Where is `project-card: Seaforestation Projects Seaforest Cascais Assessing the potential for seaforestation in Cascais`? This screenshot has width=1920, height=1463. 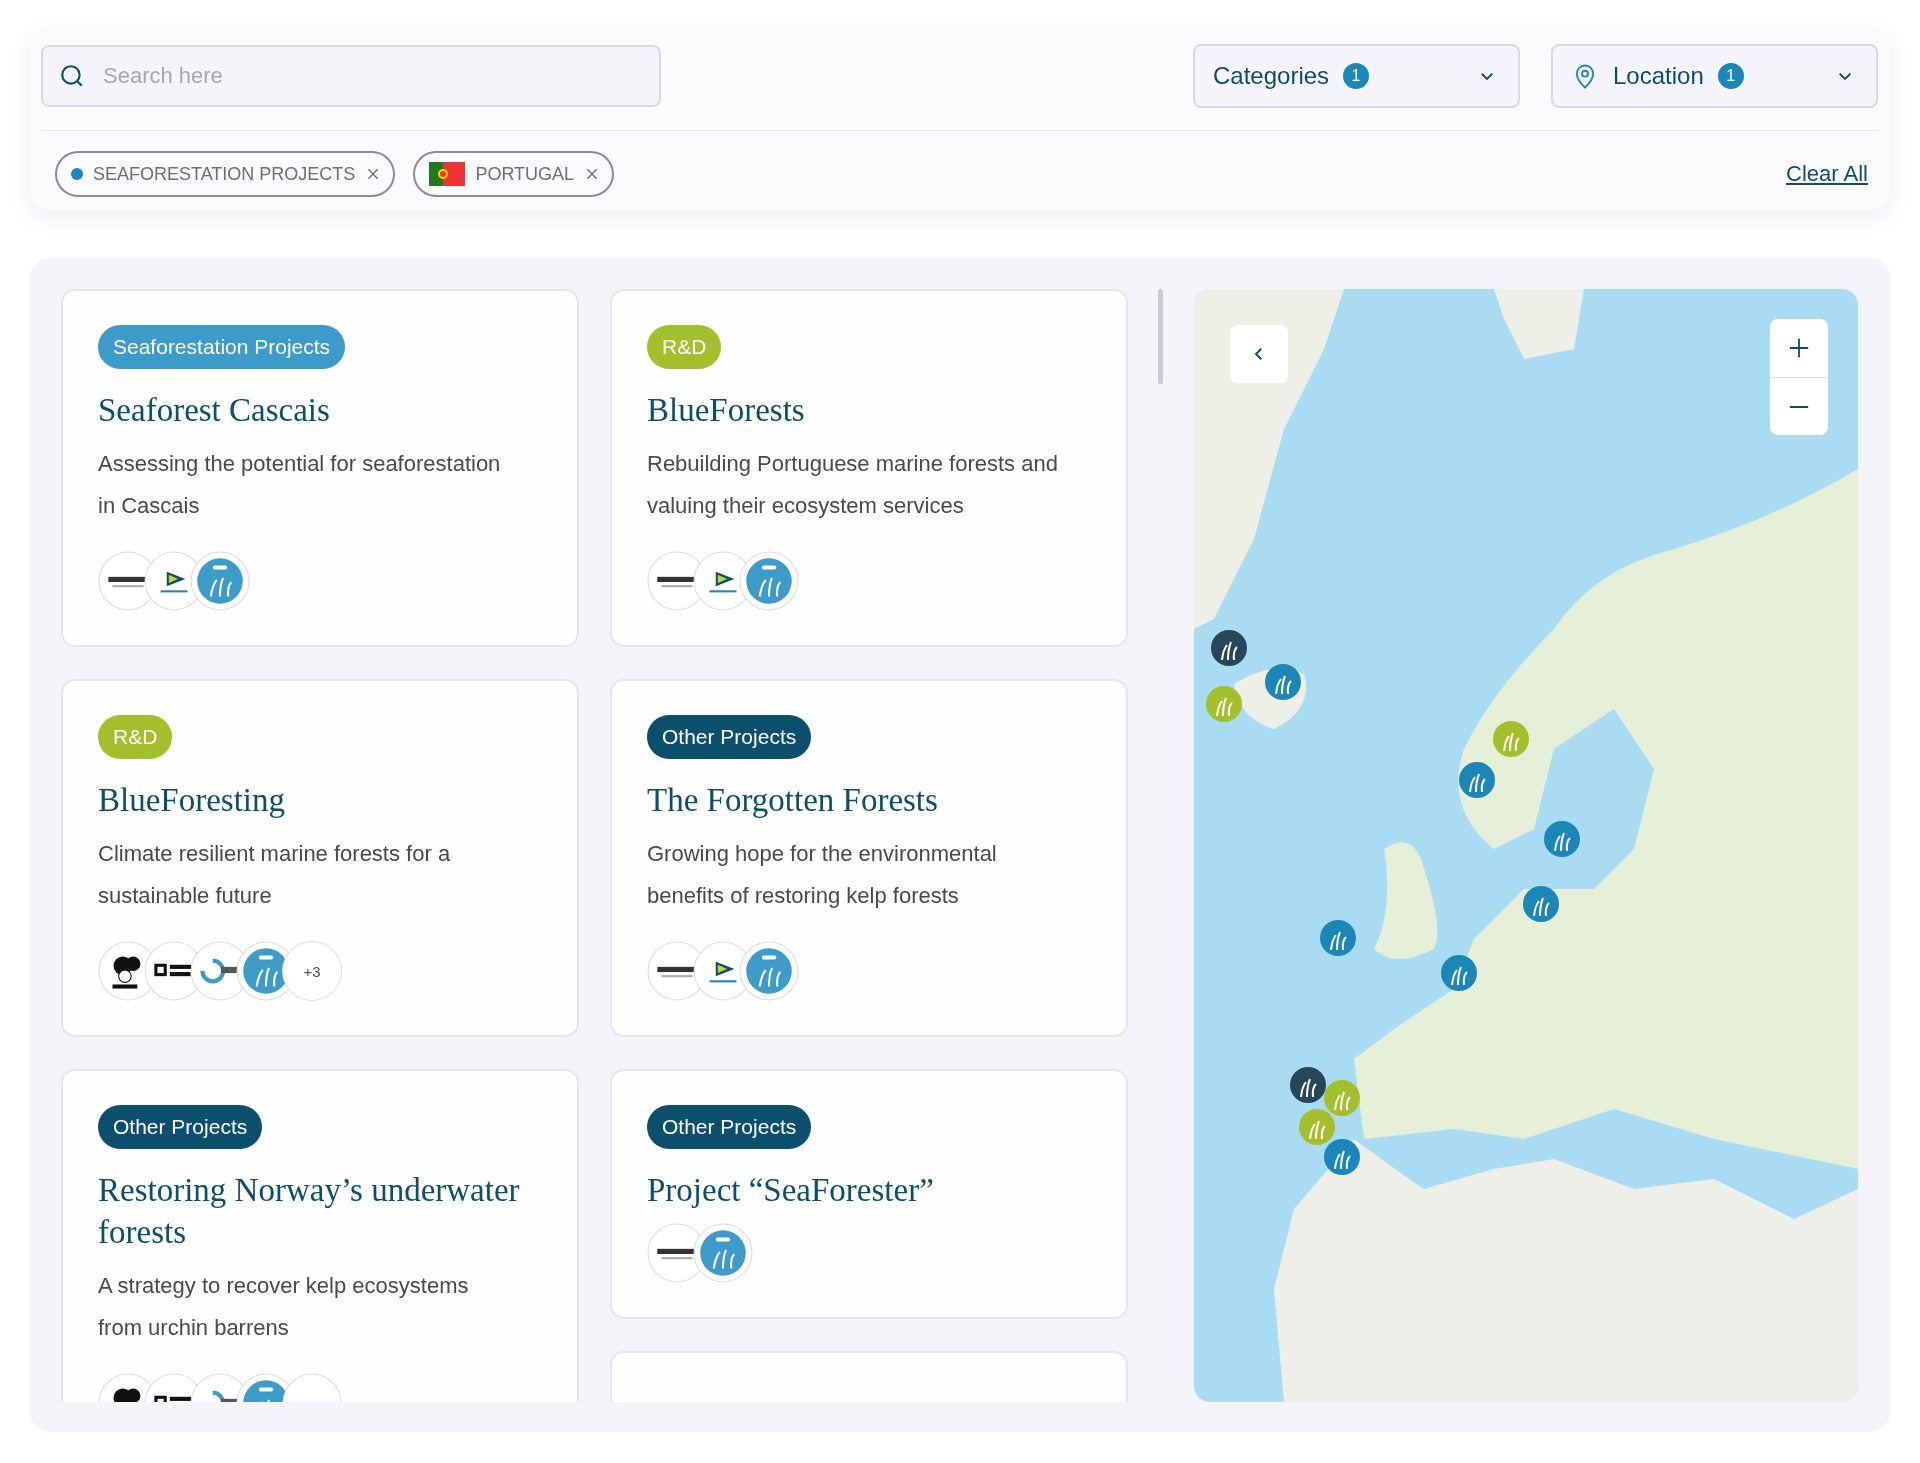
project-card: Seaforestation Projects Seaforest Cascais Assessing the potential for seaforestation in Cascais is located at coordinates (320, 468).